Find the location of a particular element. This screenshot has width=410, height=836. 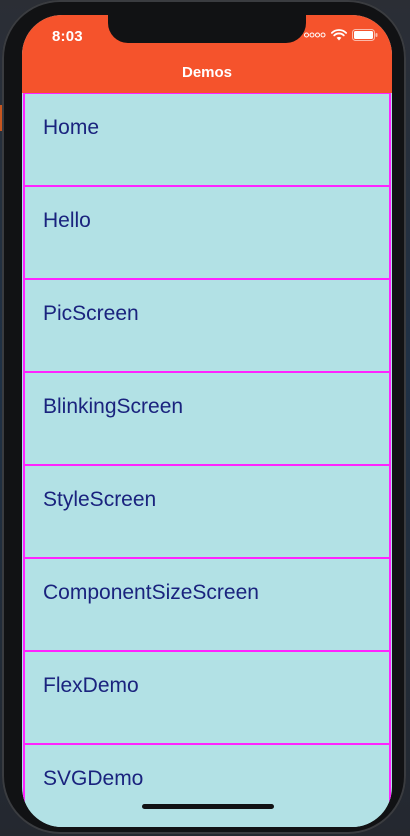

status-icons is located at coordinates (341, 35).